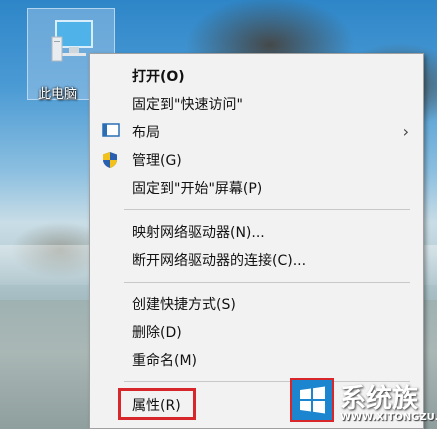 The height and width of the screenshot is (429, 437). What do you see at coordinates (157, 404) in the screenshot?
I see `properties-highlight-box` at bounding box center [157, 404].